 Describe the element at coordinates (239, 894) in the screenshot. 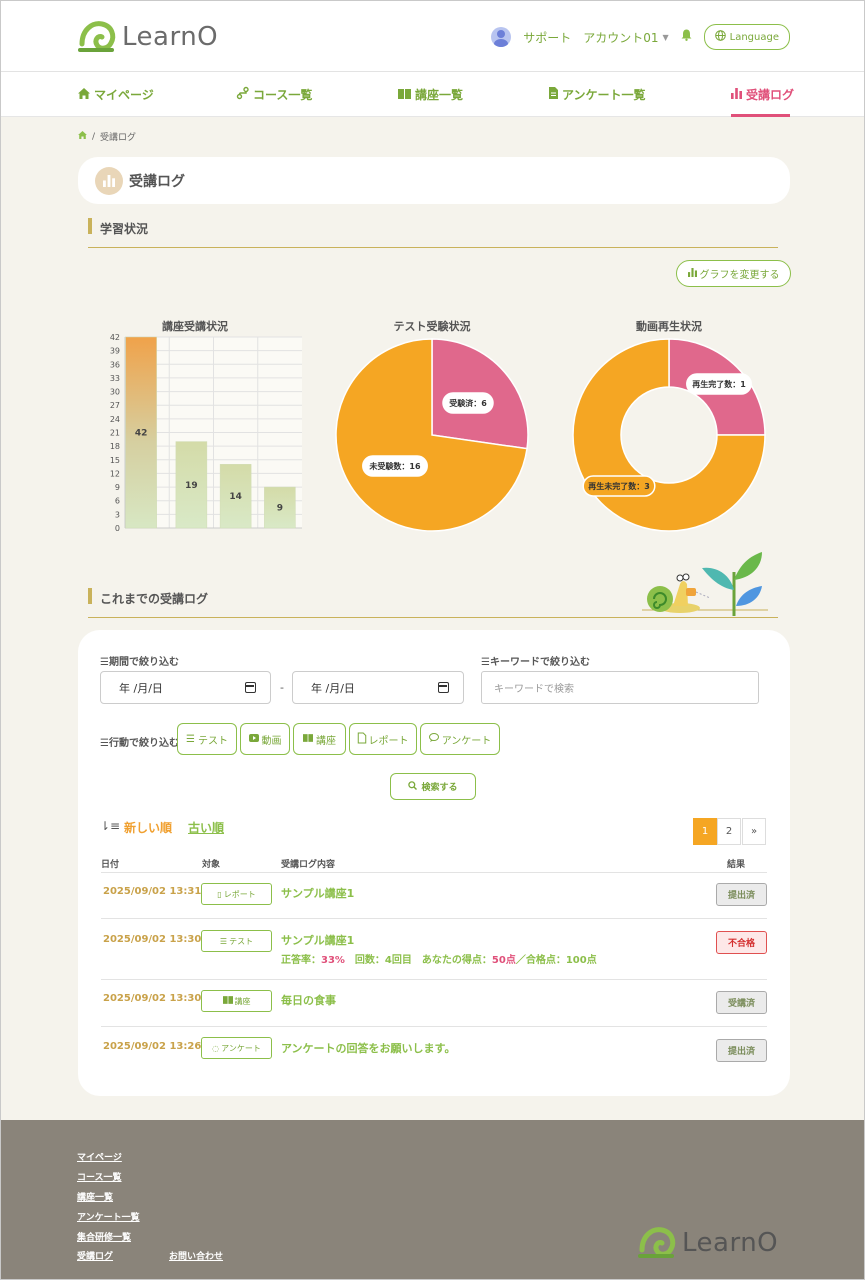

I see `row-type-label: レポート` at that location.